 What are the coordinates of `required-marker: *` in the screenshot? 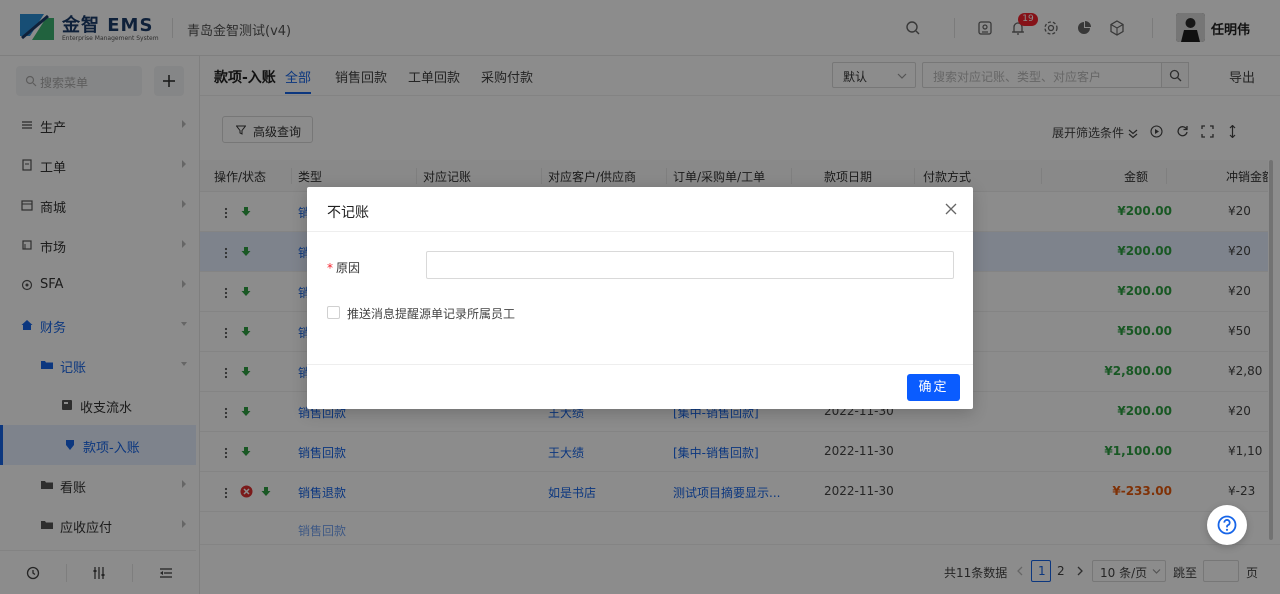 It's located at (330, 268).